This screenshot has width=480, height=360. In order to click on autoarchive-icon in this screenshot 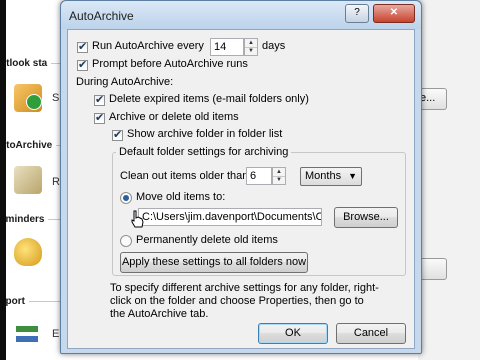, I will do `click(28, 180)`.